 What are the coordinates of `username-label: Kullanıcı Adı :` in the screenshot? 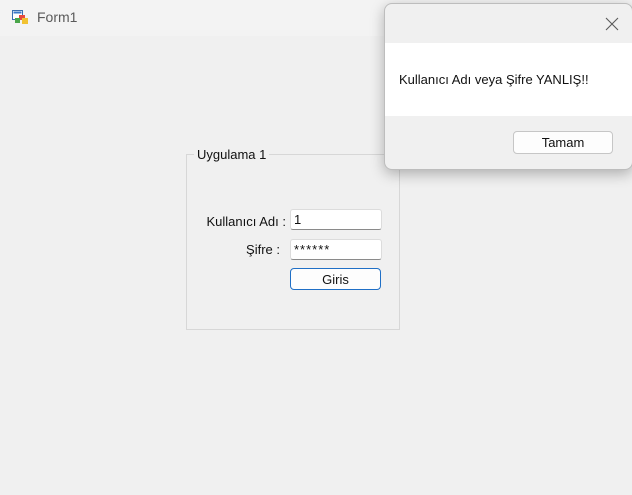 It's located at (246, 221).